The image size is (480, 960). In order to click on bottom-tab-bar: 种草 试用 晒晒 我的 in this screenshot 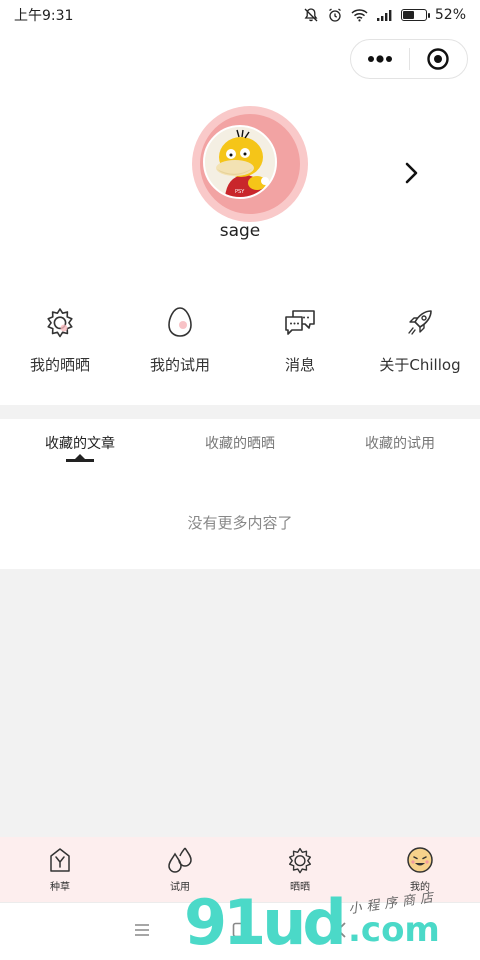, I will do `click(240, 869)`.